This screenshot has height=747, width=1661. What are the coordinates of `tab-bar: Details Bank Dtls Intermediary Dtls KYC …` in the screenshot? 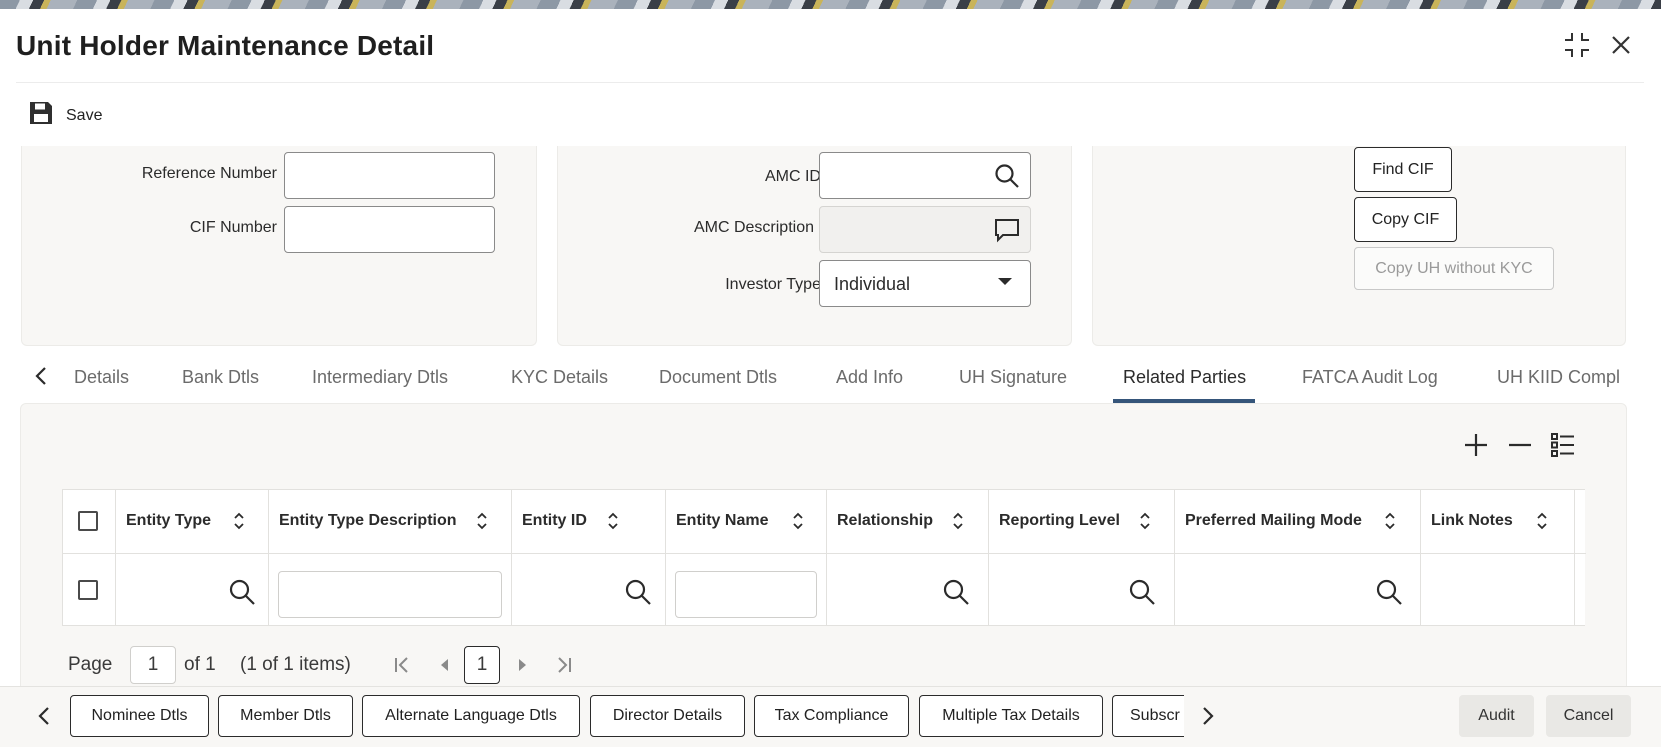 It's located at (830, 379).